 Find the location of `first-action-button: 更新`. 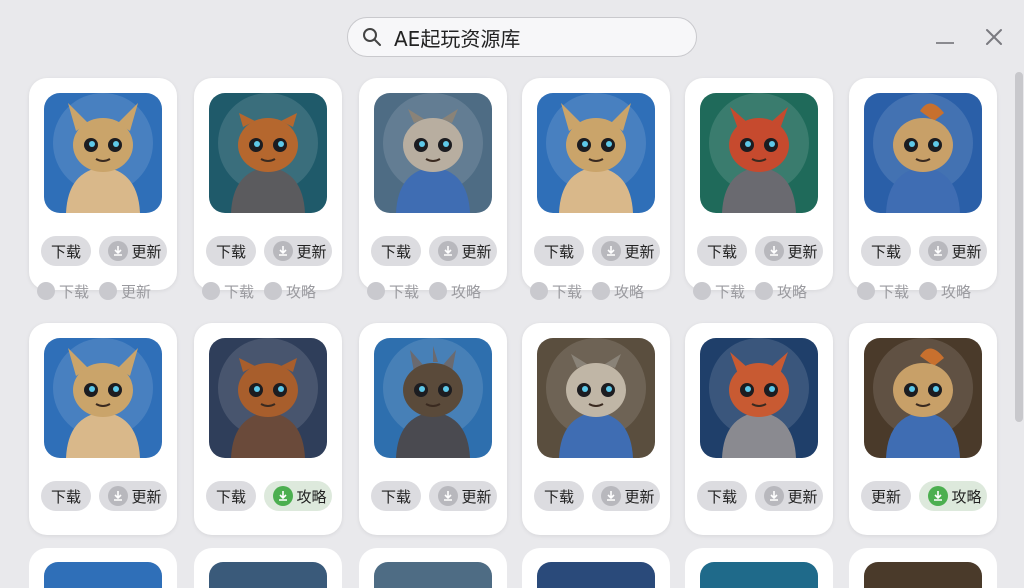

first-action-button: 更新 is located at coordinates (886, 496).